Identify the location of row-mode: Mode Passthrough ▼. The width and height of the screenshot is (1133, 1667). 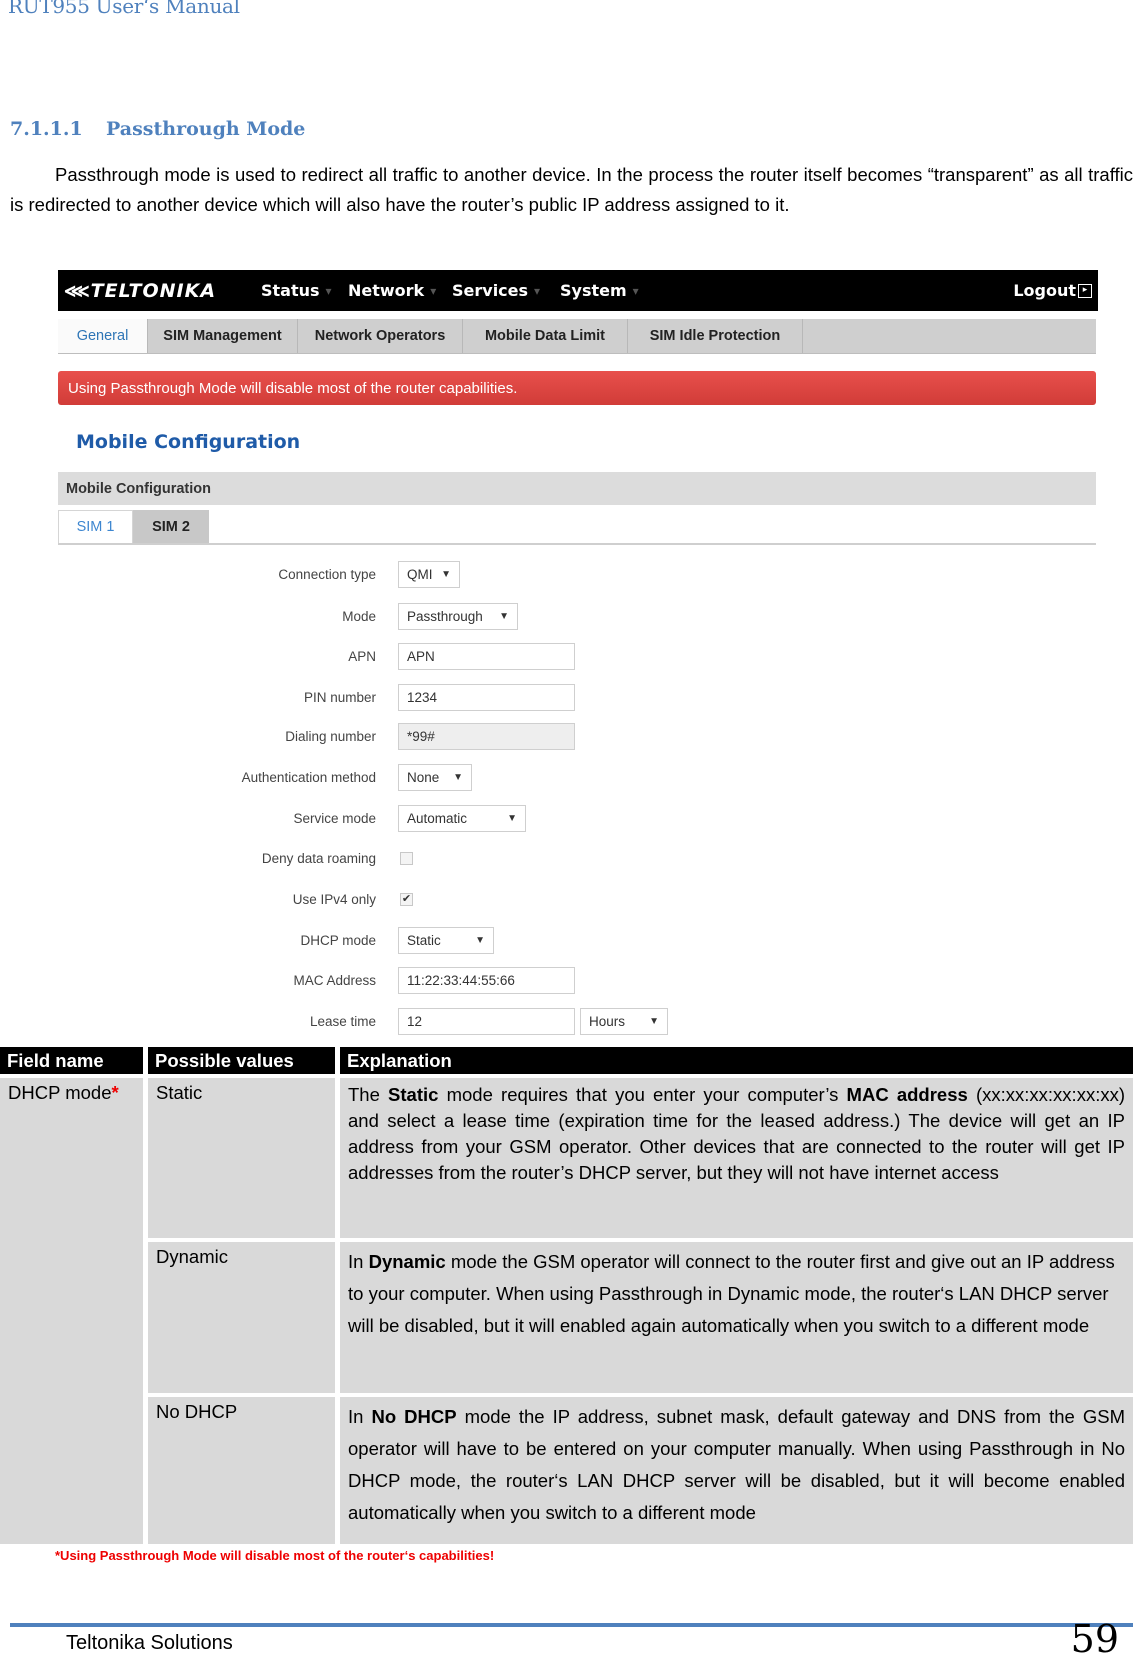
(578, 617).